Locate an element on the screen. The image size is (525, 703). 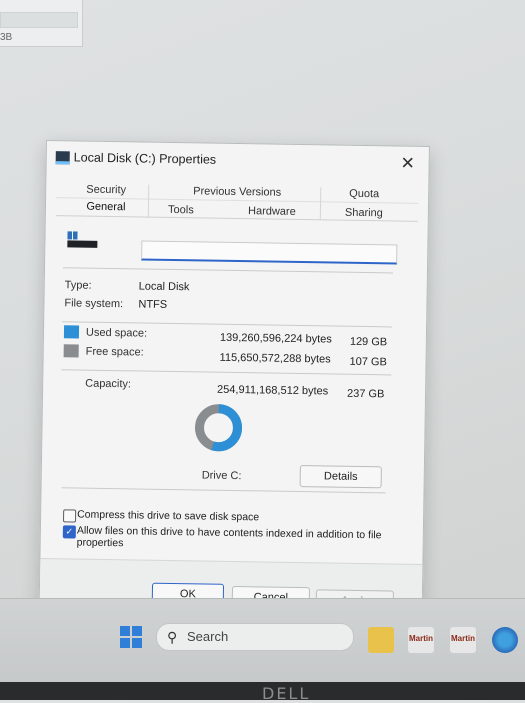
index-checkbox: ✓ is located at coordinates (69, 532).